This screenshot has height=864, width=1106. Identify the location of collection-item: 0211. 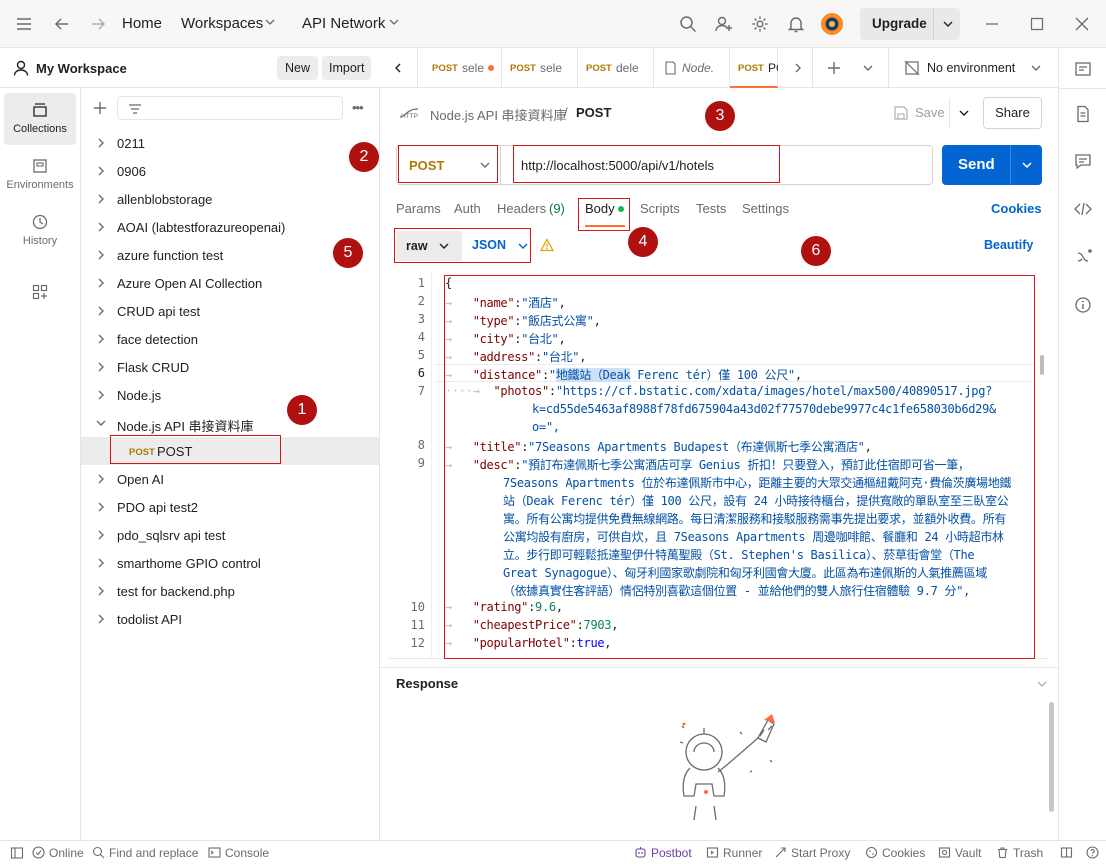
(230, 143).